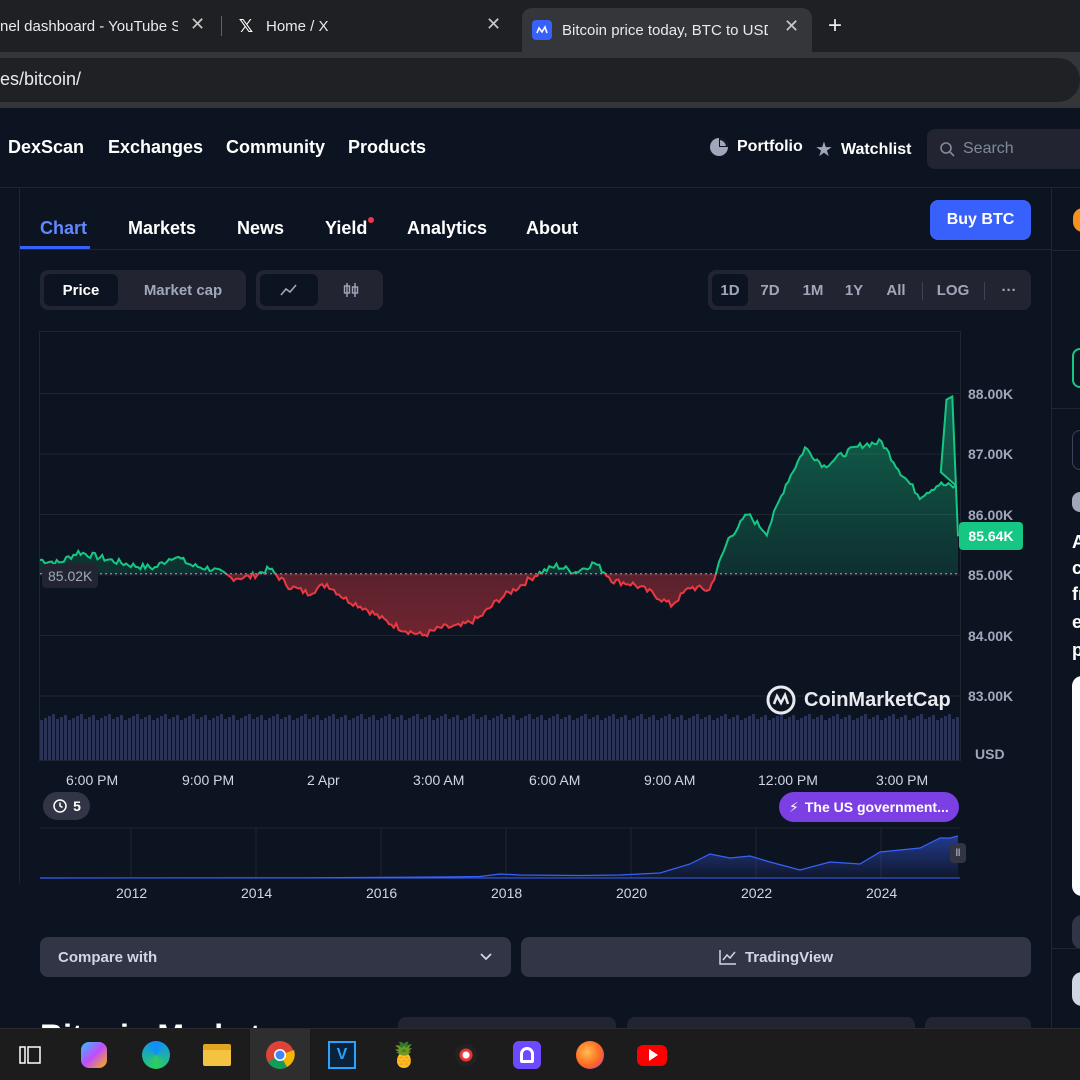 The width and height of the screenshot is (1080, 1080). I want to click on range-1y: 1Y, so click(854, 290).